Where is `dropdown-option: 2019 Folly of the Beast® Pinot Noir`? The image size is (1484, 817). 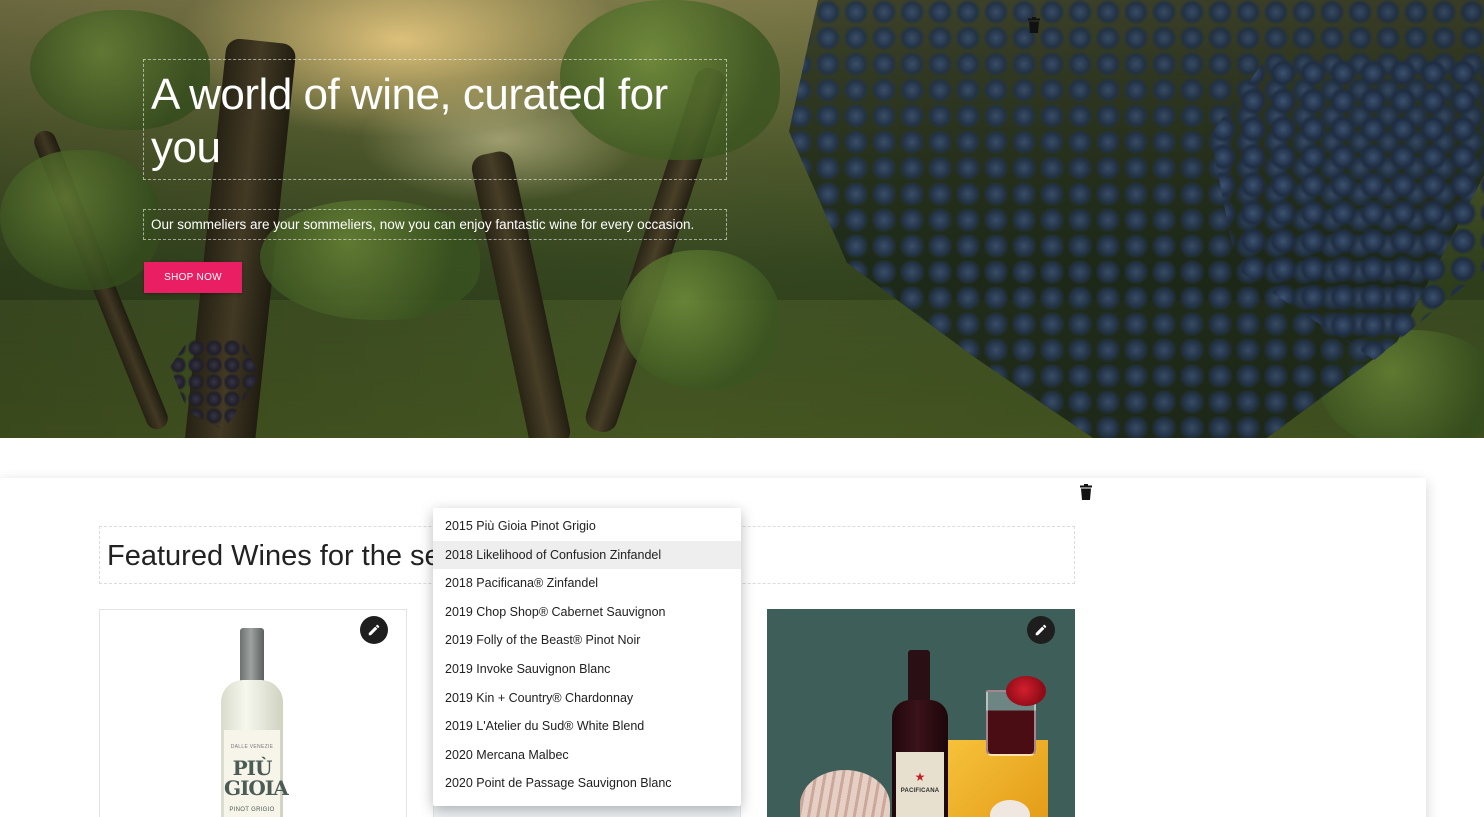
dropdown-option: 2019 Folly of the Beast® Pinot Noir is located at coordinates (587, 640).